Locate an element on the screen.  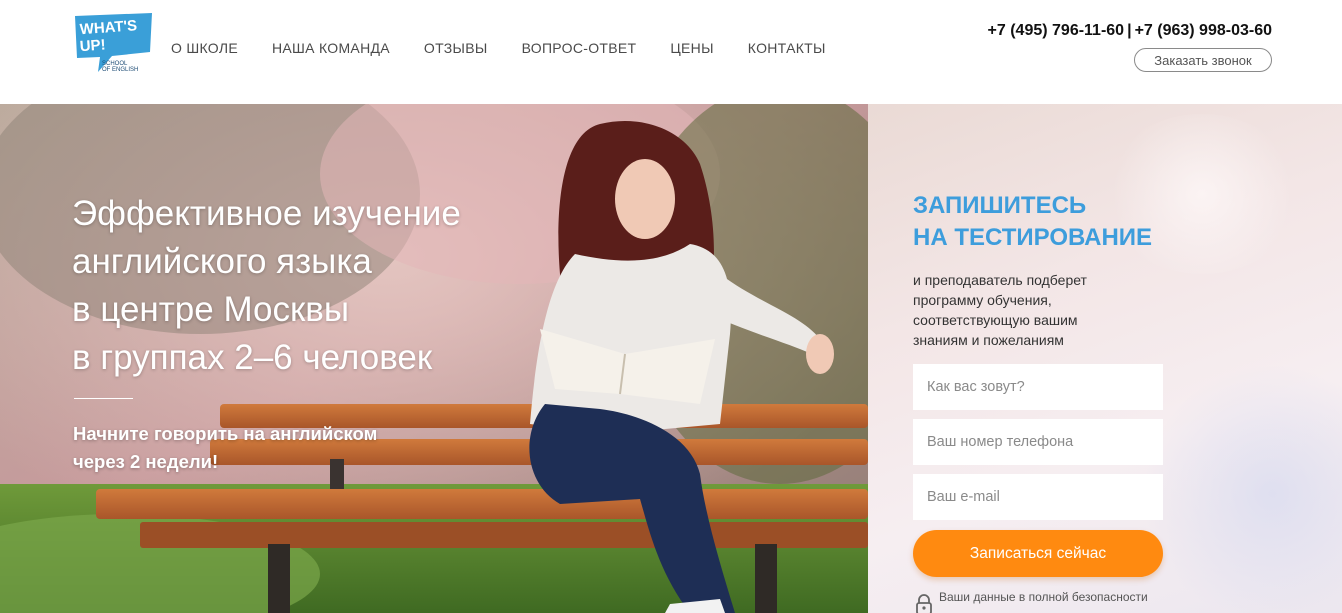
privacy-notice: Ваши данные в полной безопасности is located at coordinates (1043, 601).